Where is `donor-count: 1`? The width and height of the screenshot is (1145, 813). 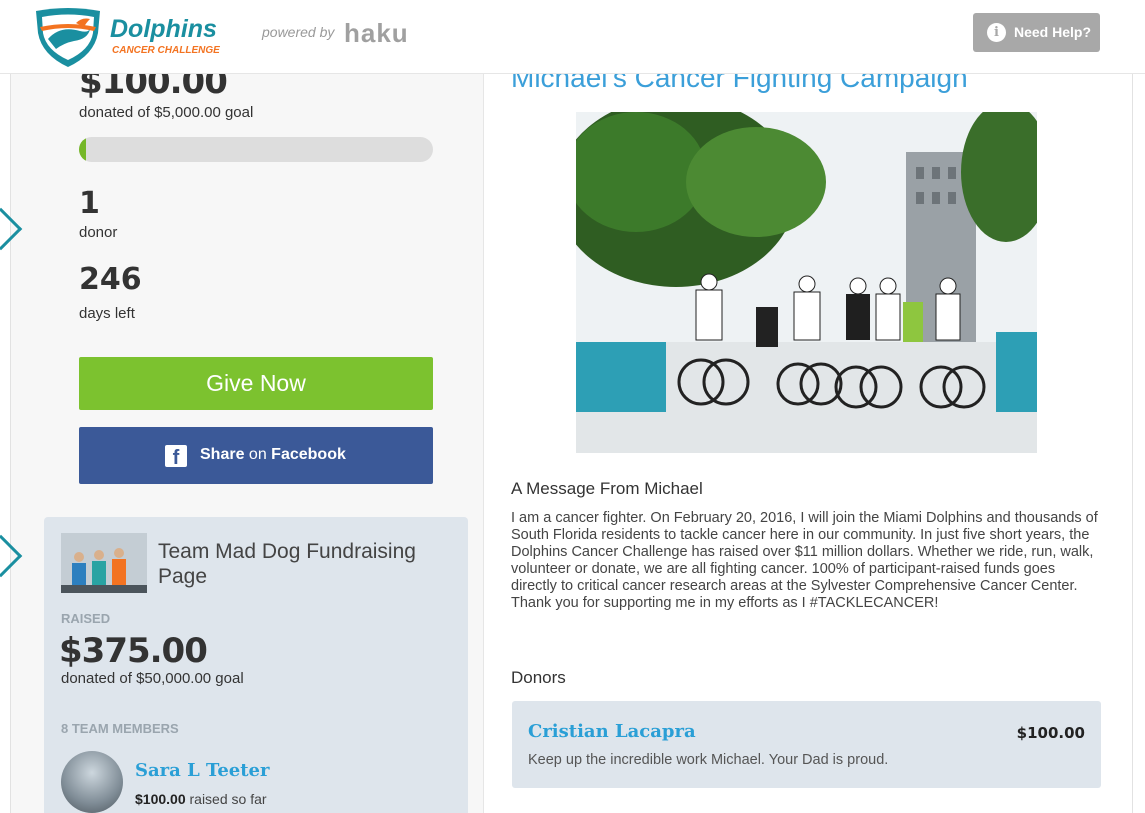
donor-count: 1 is located at coordinates (89, 203).